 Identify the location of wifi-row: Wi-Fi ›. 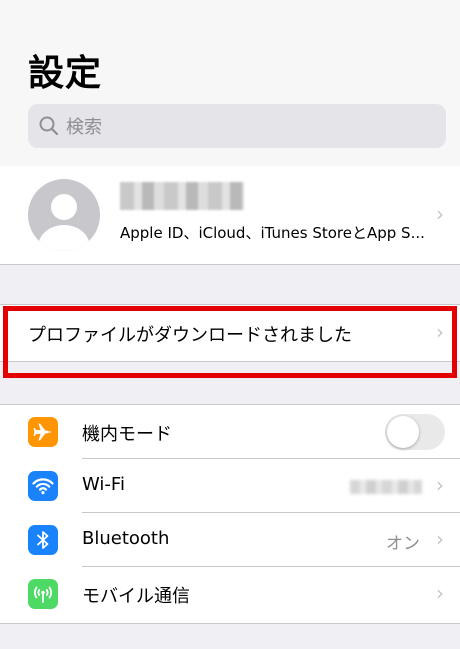
(230, 486).